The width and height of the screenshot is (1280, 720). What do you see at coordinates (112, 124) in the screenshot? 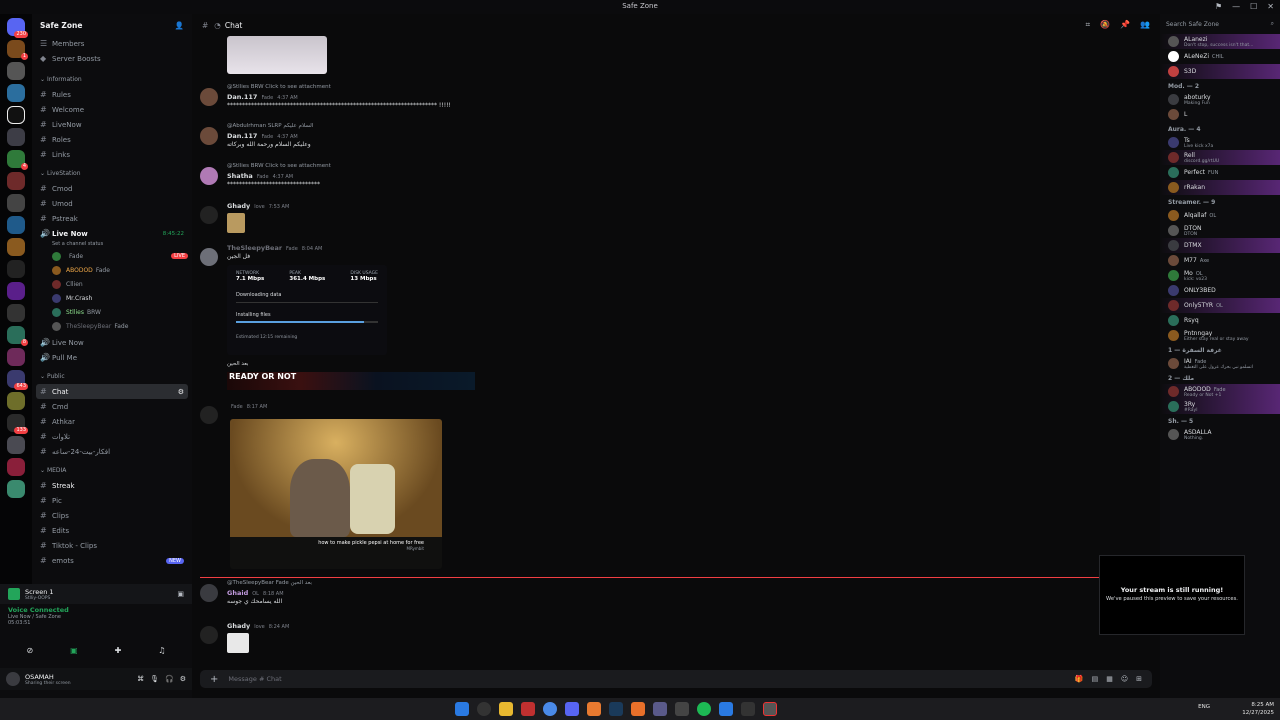
I see `channel-livenow: # LiveNow` at bounding box center [112, 124].